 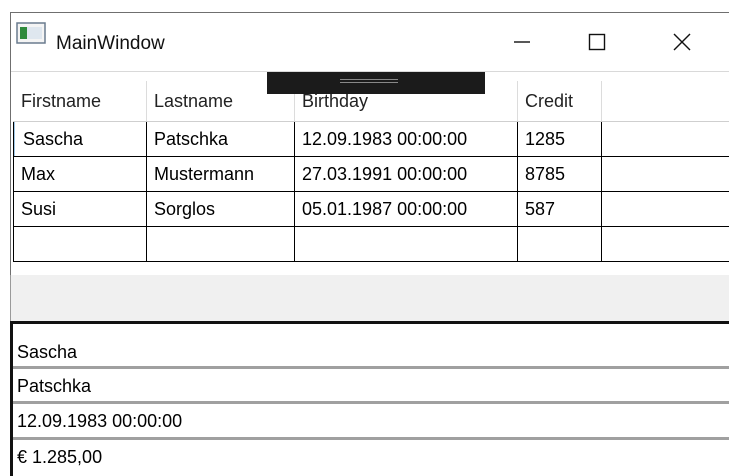 I want to click on cell-lastname: Sorglos, so click(x=220, y=209).